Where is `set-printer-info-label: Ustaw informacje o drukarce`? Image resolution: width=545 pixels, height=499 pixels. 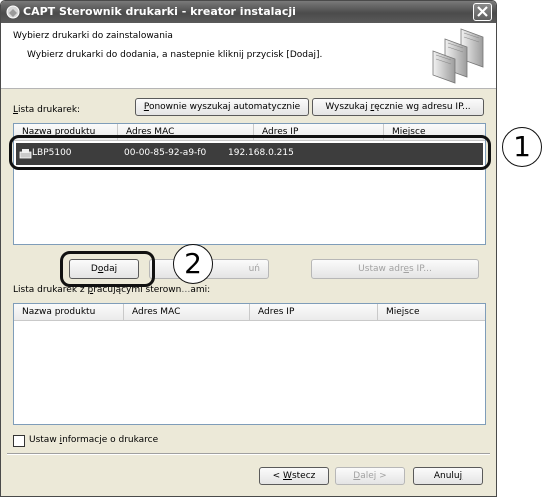 set-printer-info-label: Ustaw informacje o drukarce is located at coordinates (94, 440).